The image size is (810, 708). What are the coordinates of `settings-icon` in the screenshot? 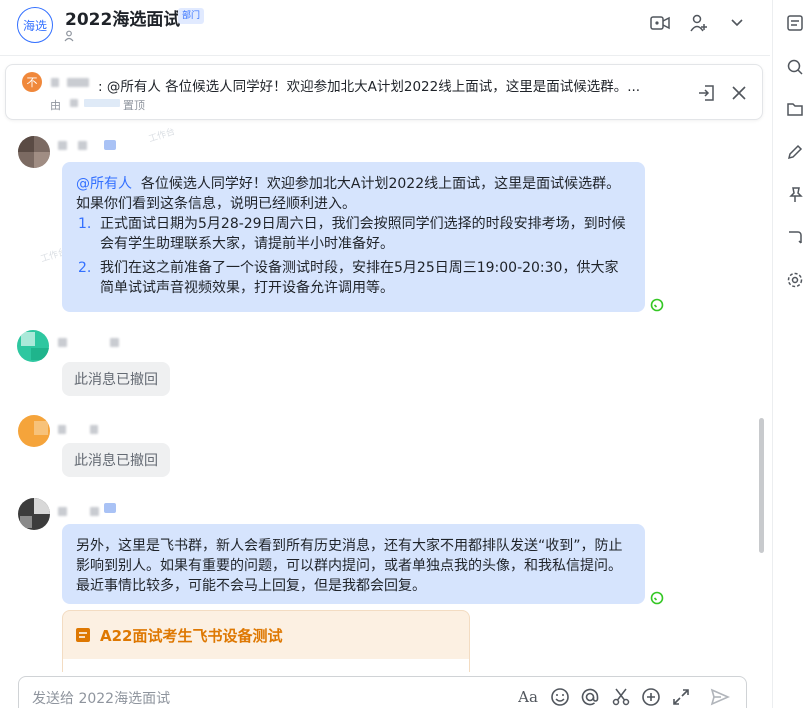 It's located at (795, 280).